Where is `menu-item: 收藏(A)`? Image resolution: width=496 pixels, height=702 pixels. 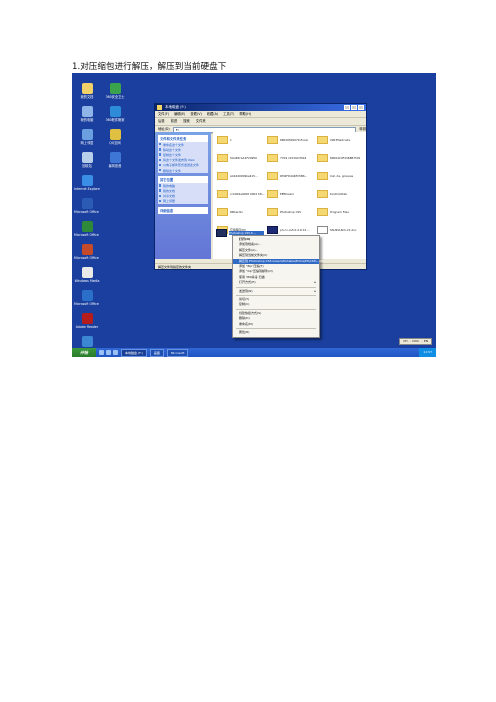
menu-item: 收藏(A) is located at coordinates (212, 114).